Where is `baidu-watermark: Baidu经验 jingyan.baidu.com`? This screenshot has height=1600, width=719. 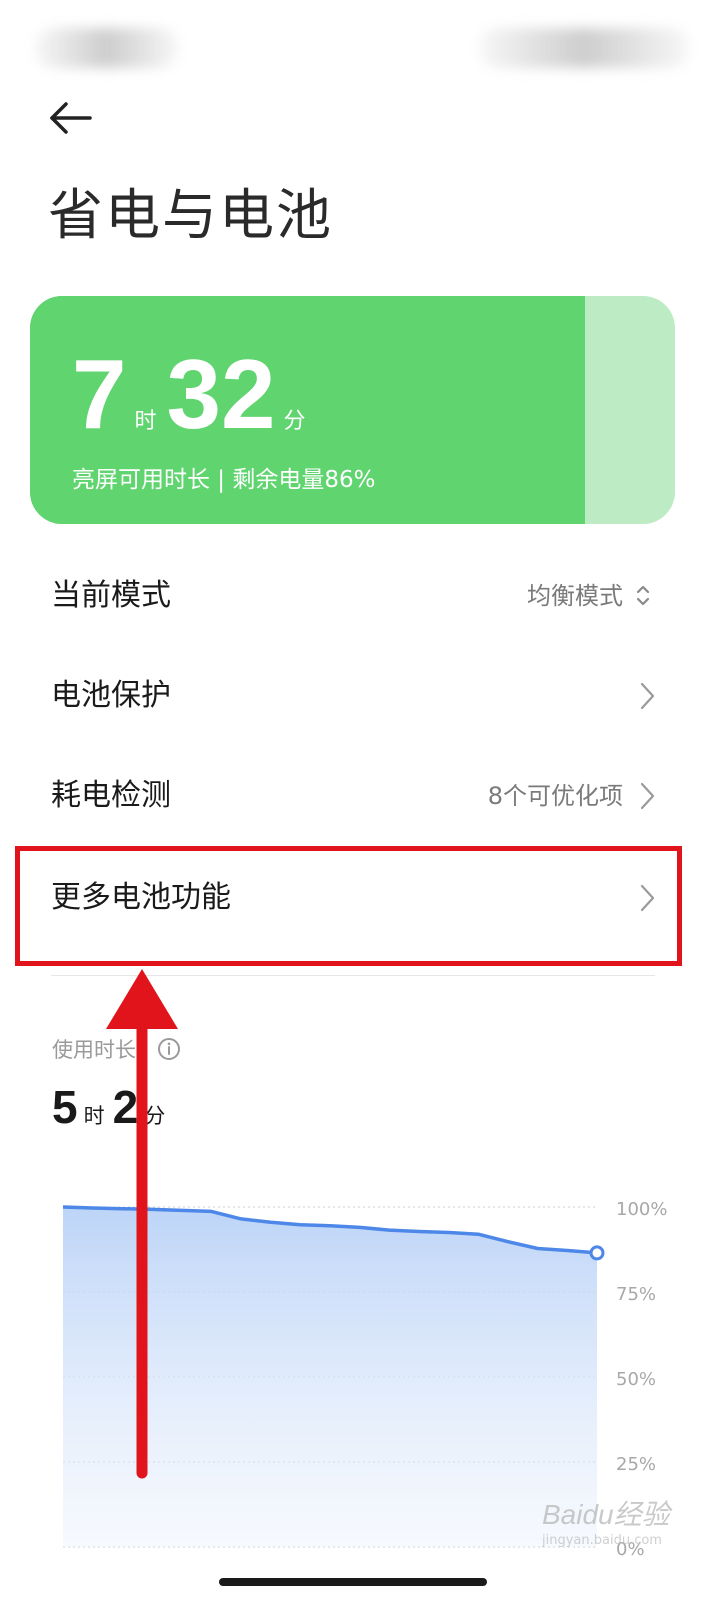 baidu-watermark: Baidu经验 jingyan.baidu.com is located at coordinates (607, 1523).